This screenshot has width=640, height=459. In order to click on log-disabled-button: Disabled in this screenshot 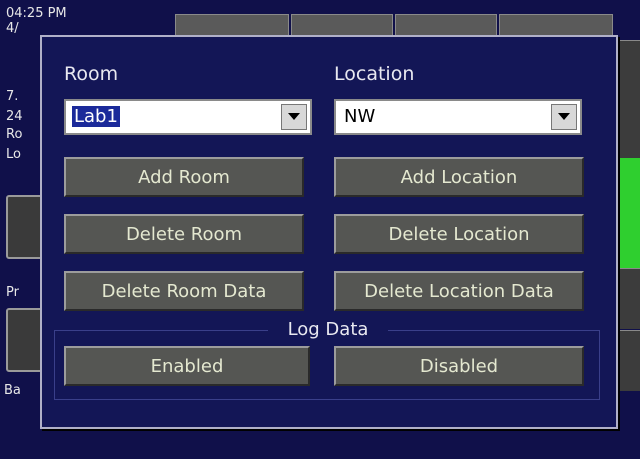, I will do `click(459, 366)`.